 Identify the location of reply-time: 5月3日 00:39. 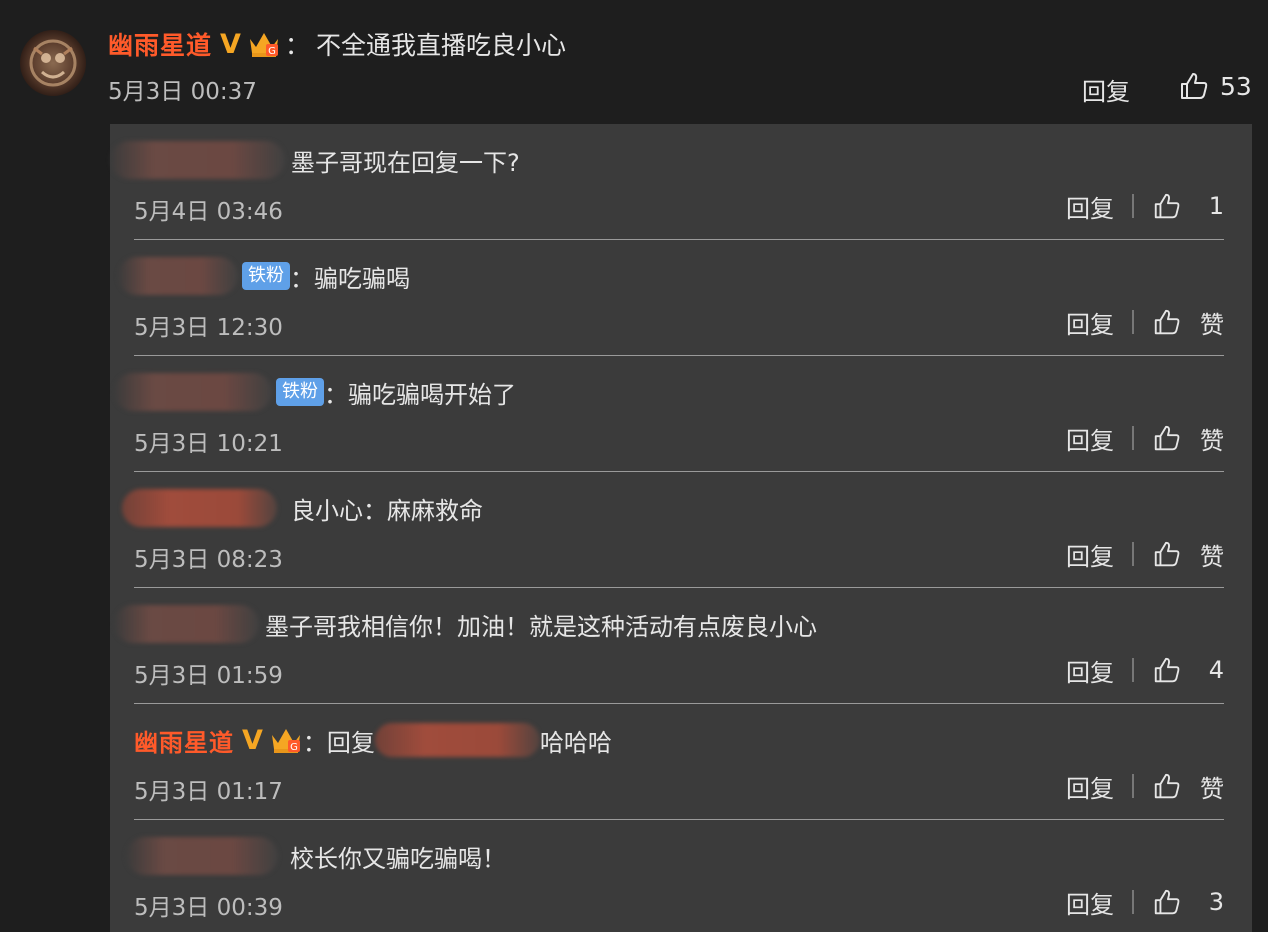
(208, 908).